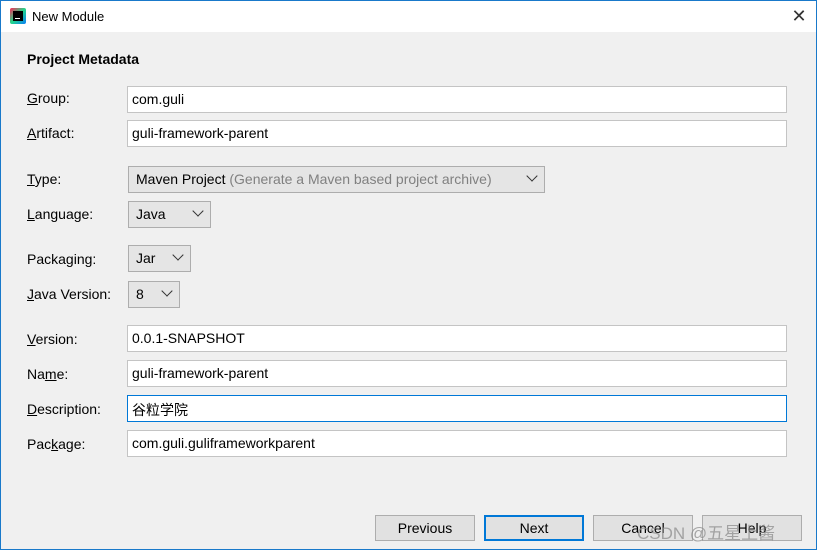 The width and height of the screenshot is (817, 550). Describe the element at coordinates (52, 339) in the screenshot. I see `version-label: Version:` at that location.